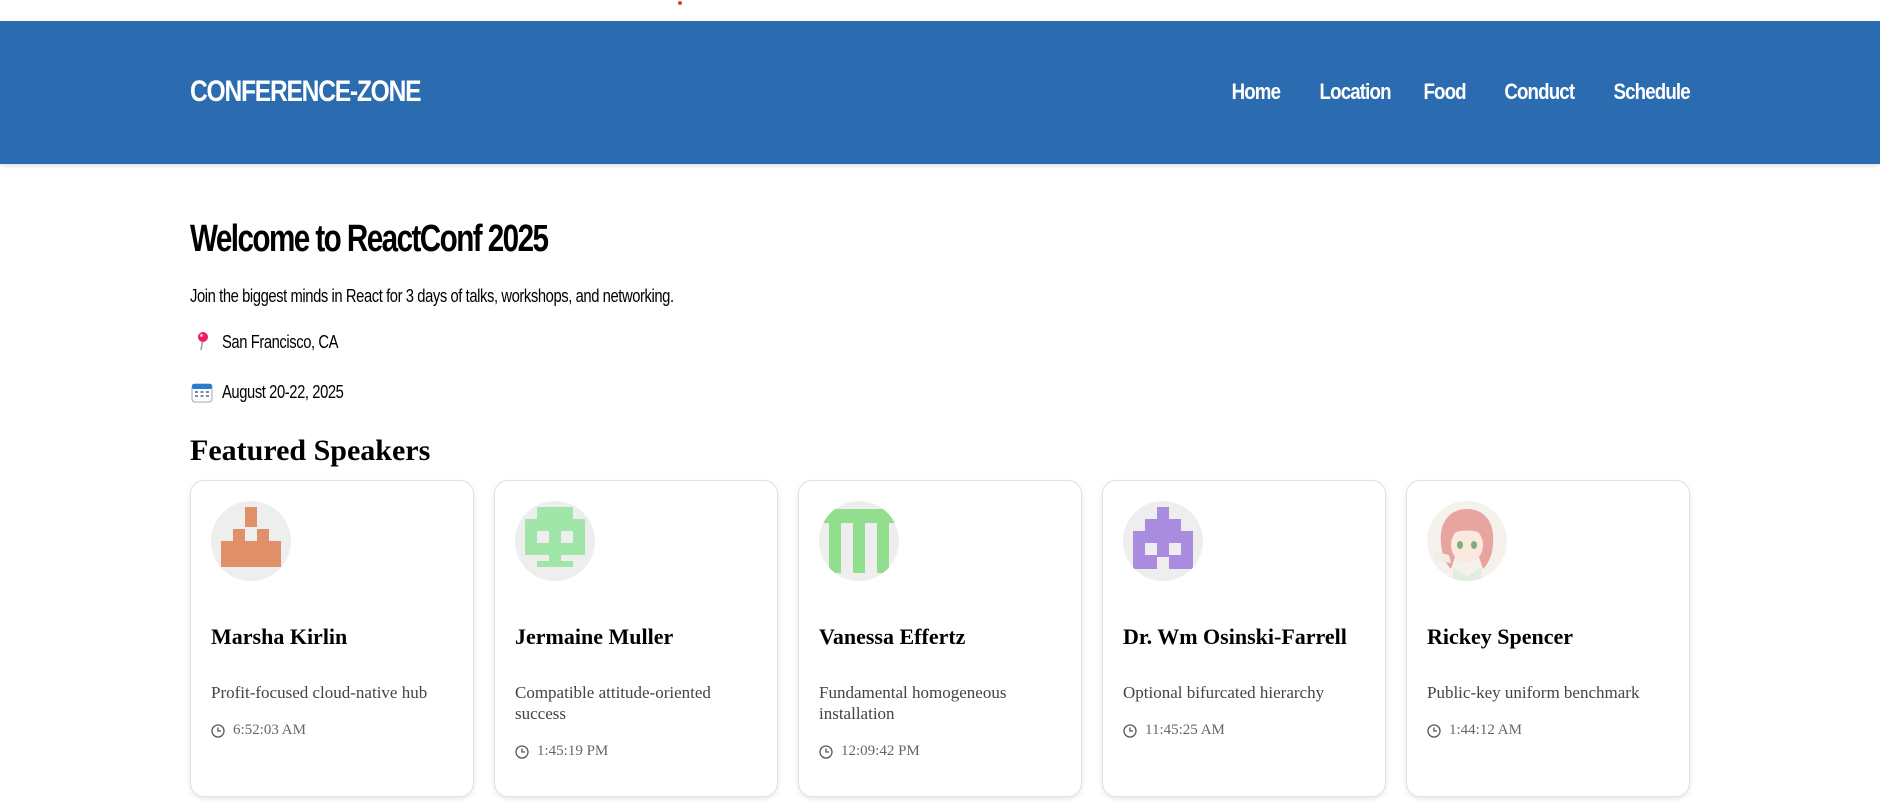  I want to click on main-nav: Home Location Food Conduct Schedule, so click(1444, 92).